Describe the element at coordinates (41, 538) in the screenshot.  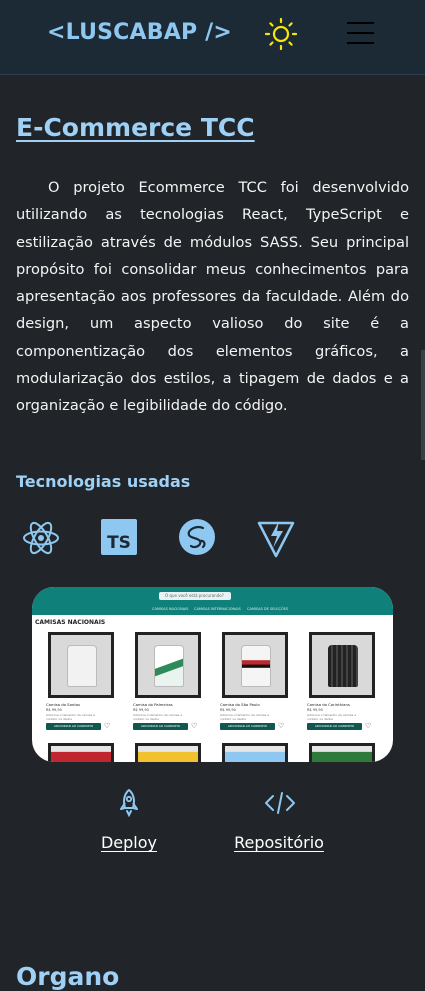
I see `react-icon` at that location.